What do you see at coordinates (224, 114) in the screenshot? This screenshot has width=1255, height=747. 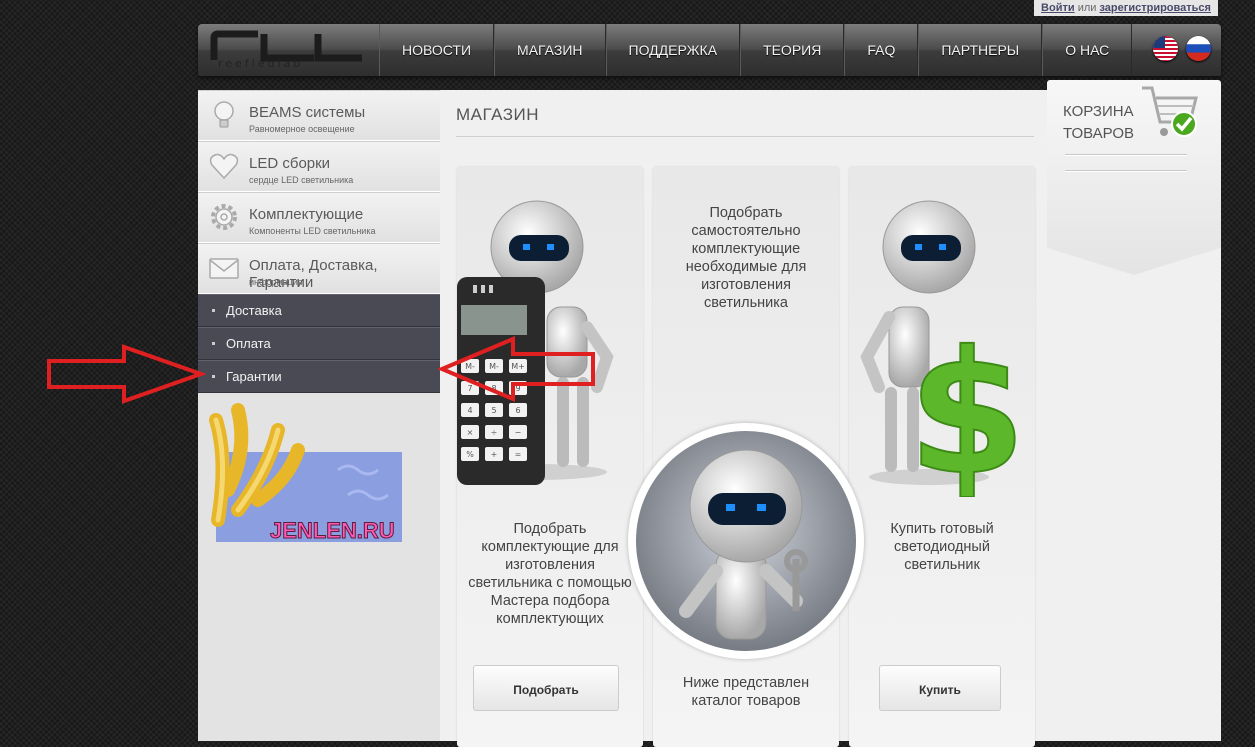 I see `lightbulb-icon` at bounding box center [224, 114].